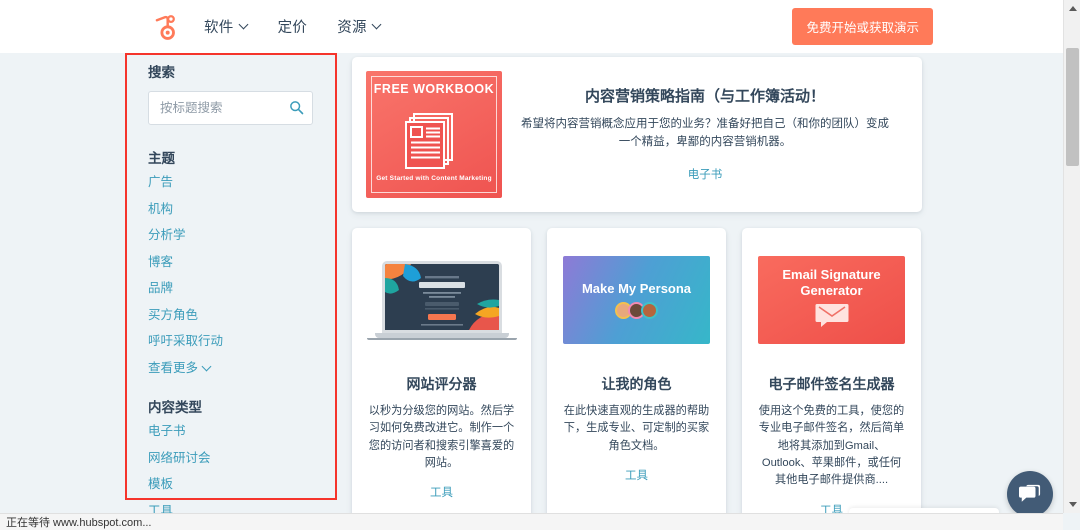 This screenshot has width=1080, height=530. I want to click on offer-card-title: 电子邮件签名生成器, so click(831, 384).